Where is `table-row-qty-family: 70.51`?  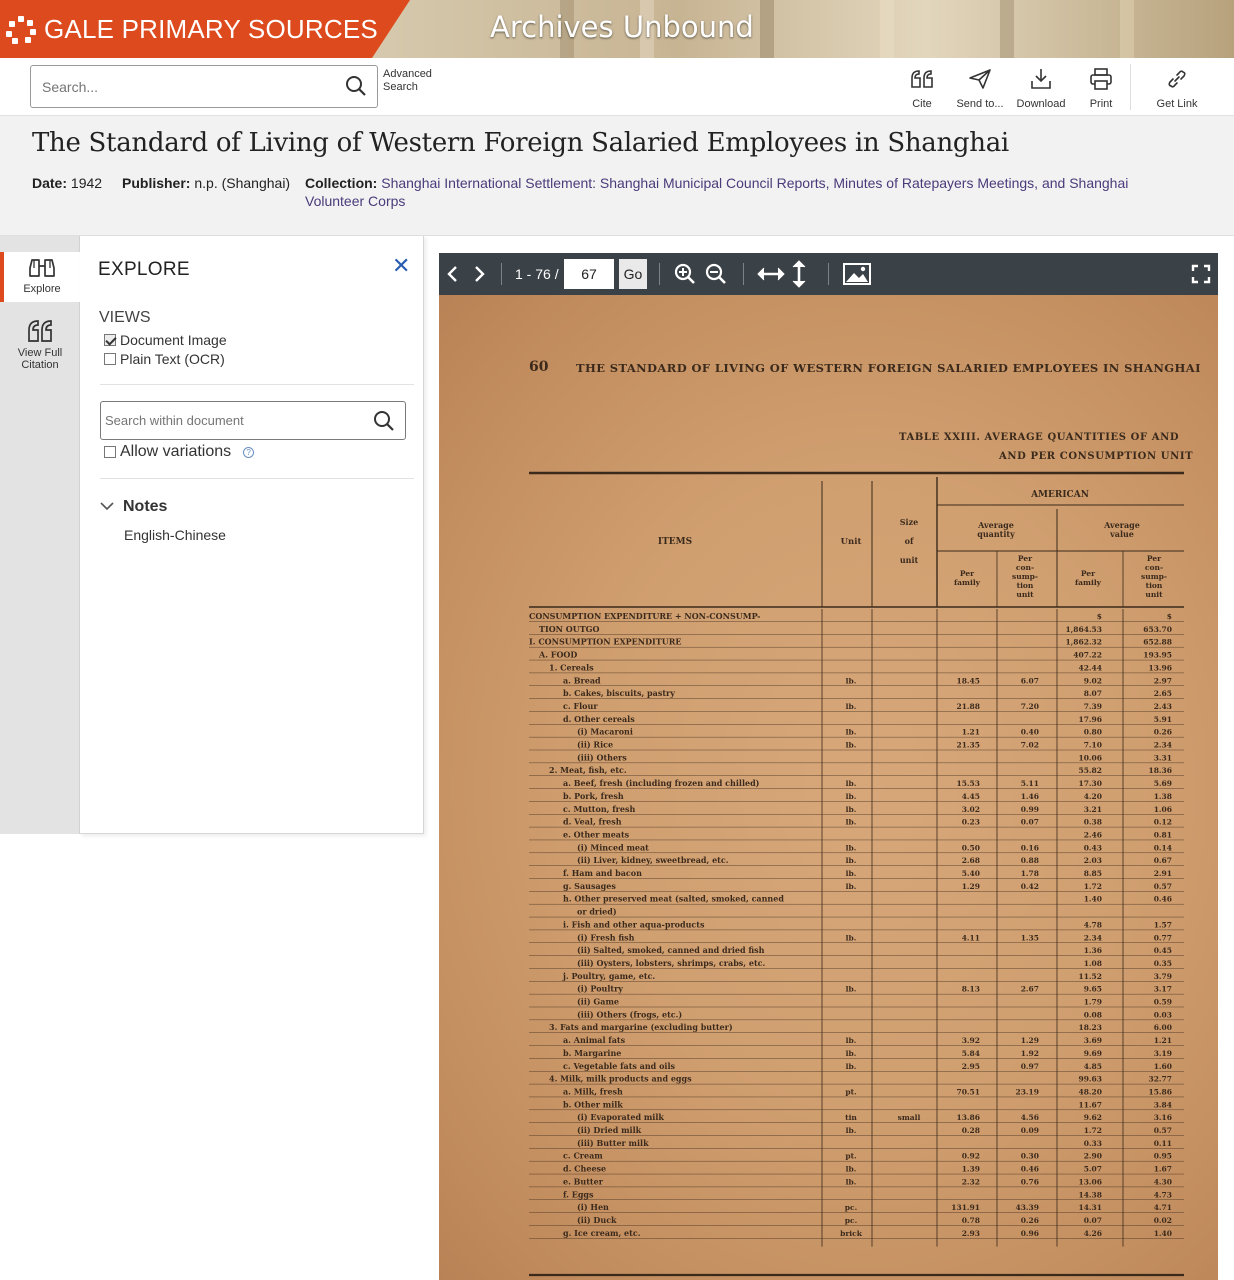
table-row-qty-family: 70.51 is located at coordinates (969, 1091).